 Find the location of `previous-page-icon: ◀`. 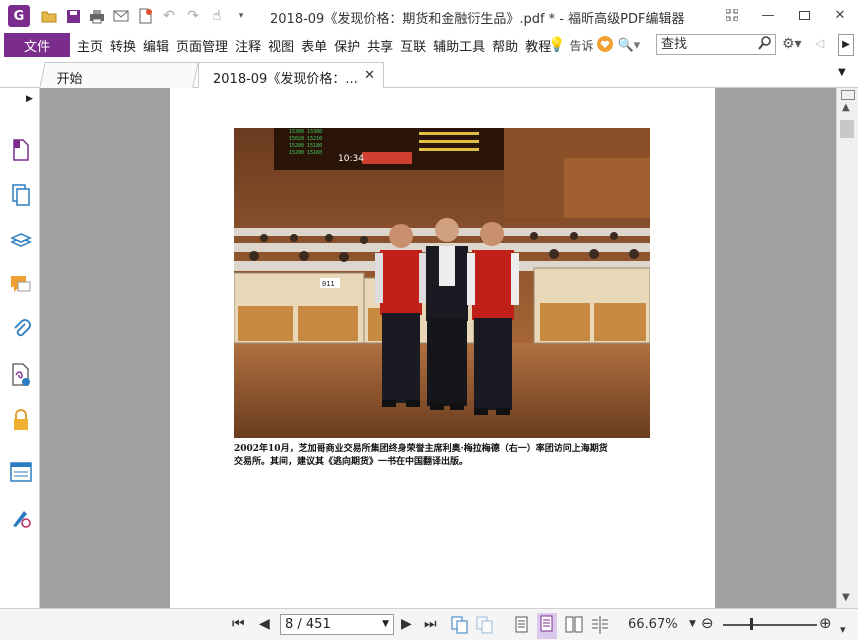

previous-page-icon: ◀ is located at coordinates (264, 624).